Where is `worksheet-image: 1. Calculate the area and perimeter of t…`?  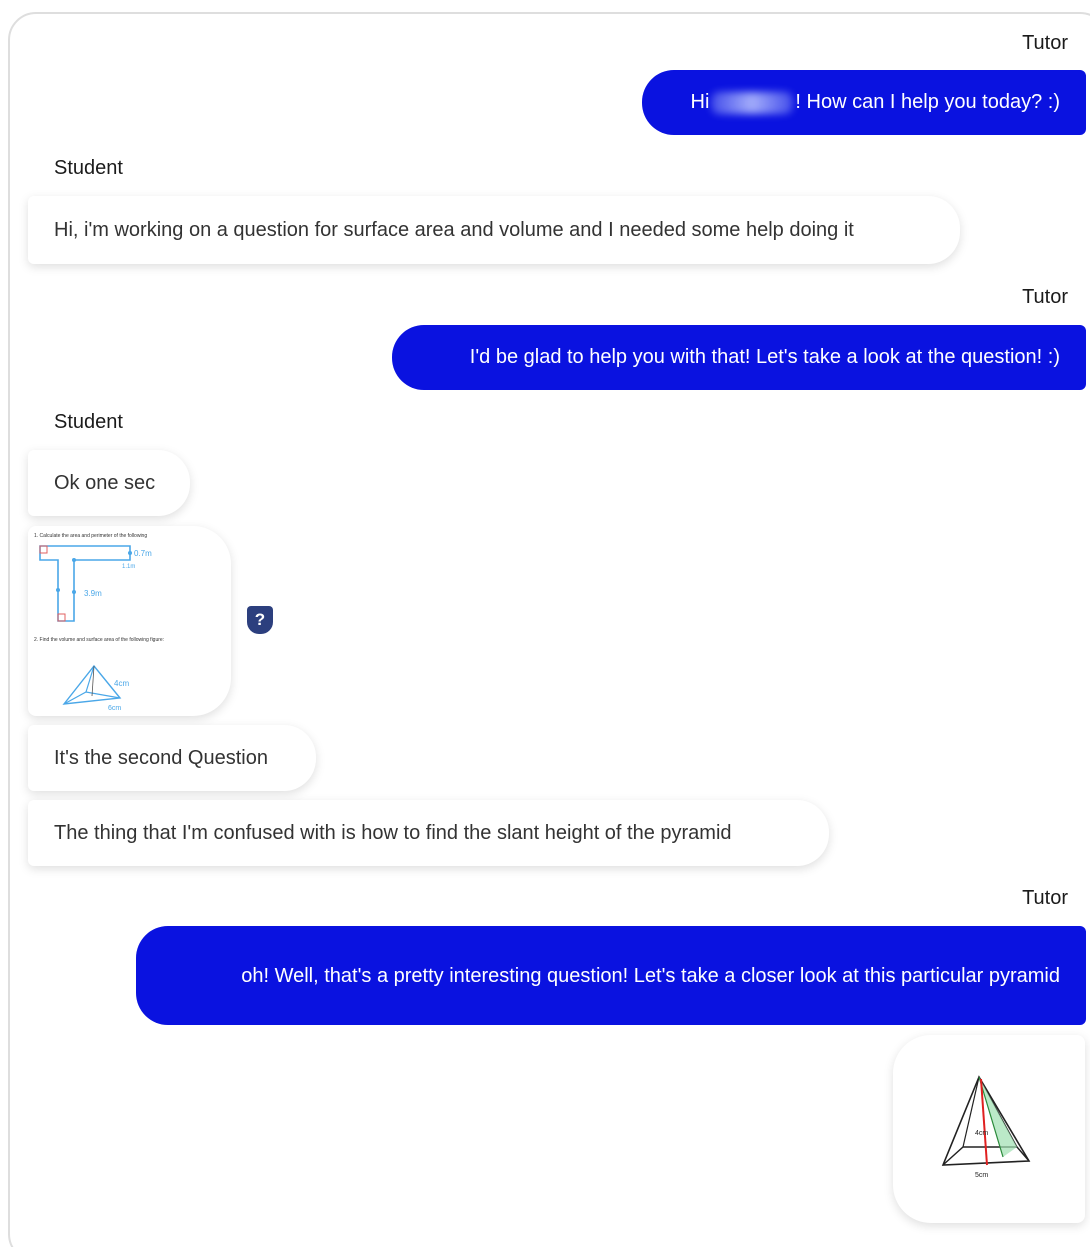
worksheet-image: 1. Calculate the area and perimeter of t… is located at coordinates (129, 621).